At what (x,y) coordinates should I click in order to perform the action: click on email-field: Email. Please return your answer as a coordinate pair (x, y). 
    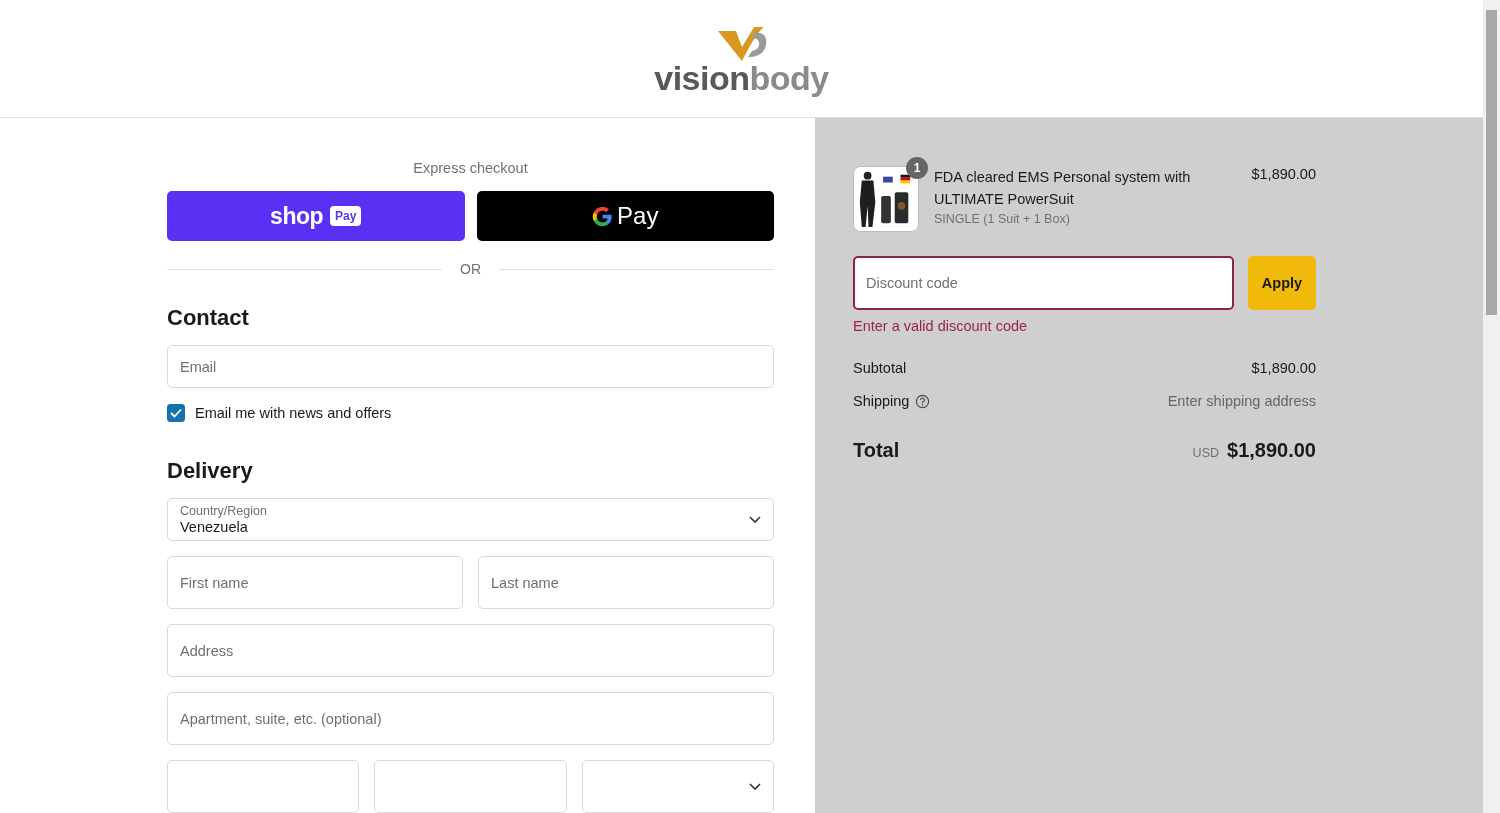
    Looking at the image, I should click on (470, 366).